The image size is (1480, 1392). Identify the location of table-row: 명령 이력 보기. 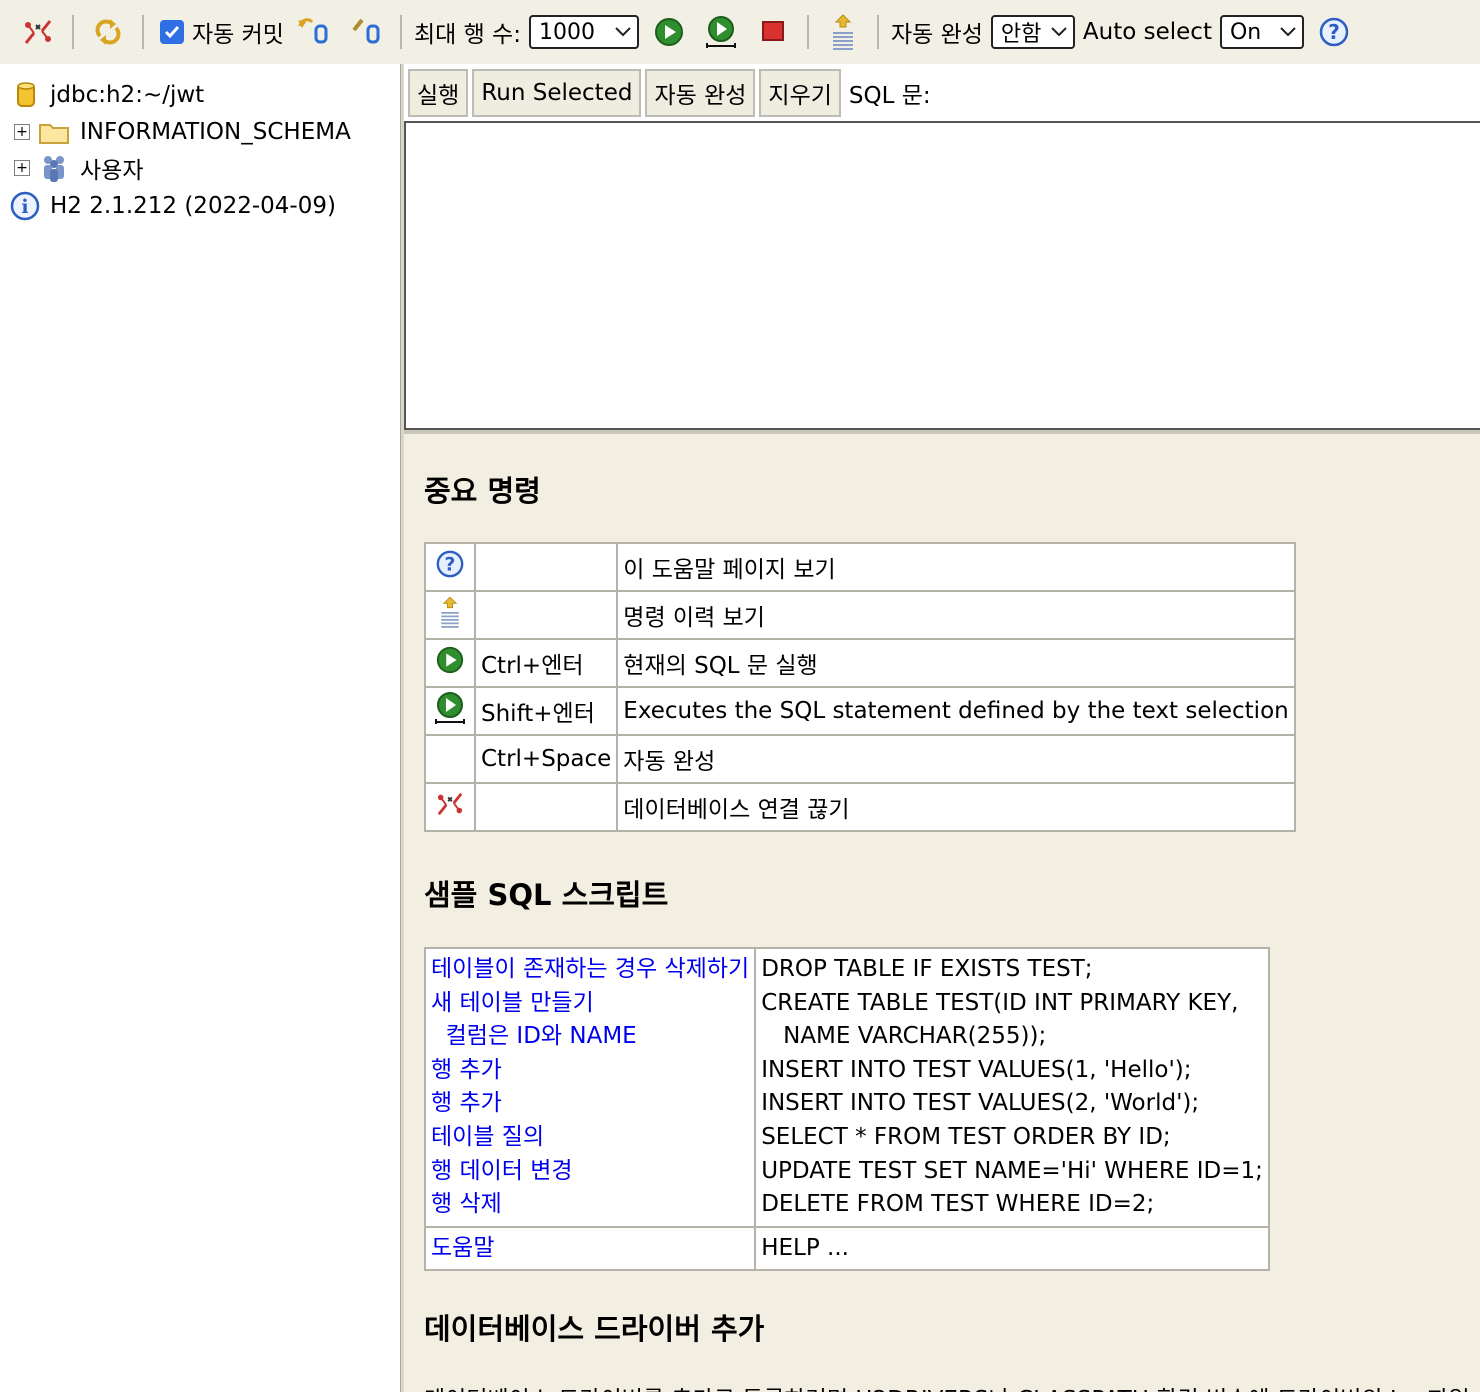
(860, 615).